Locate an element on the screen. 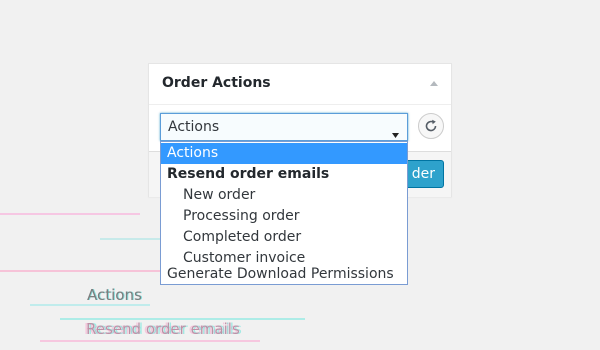 The width and height of the screenshot is (600, 350). refresh-button is located at coordinates (431, 126).